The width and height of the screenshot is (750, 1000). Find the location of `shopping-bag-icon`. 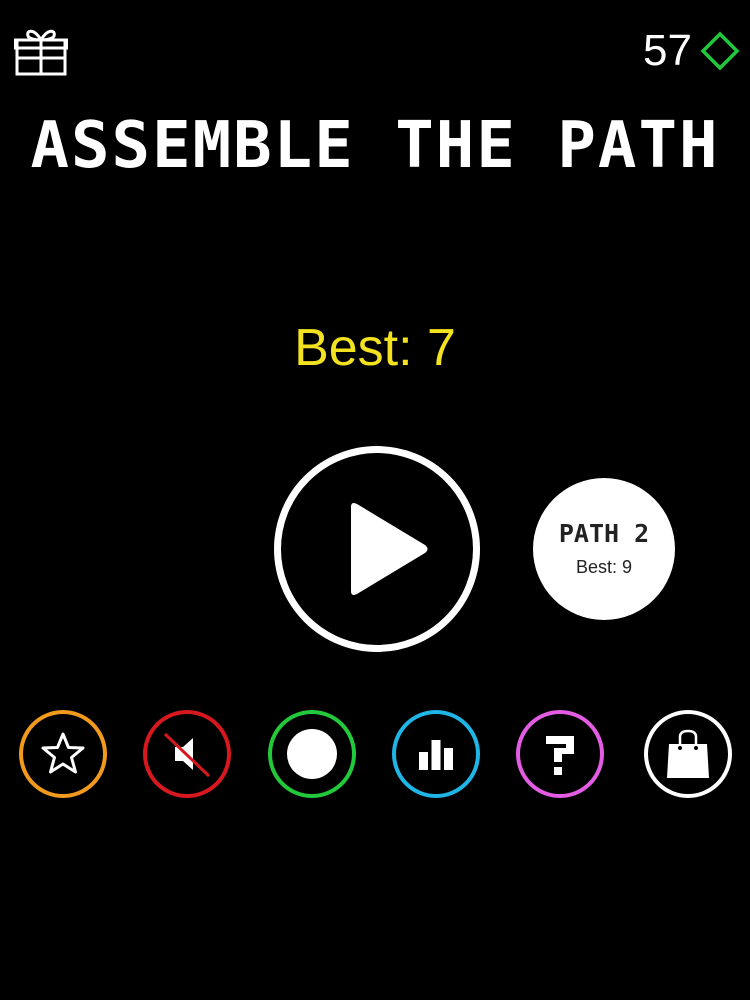

shopping-bag-icon is located at coordinates (688, 753).